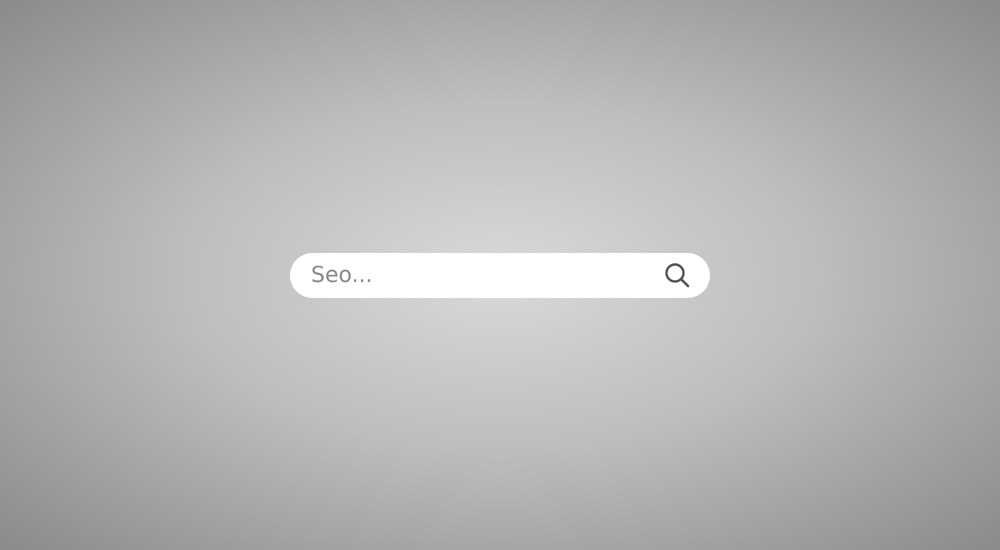  Describe the element at coordinates (677, 275) in the screenshot. I see `search-icon` at that location.